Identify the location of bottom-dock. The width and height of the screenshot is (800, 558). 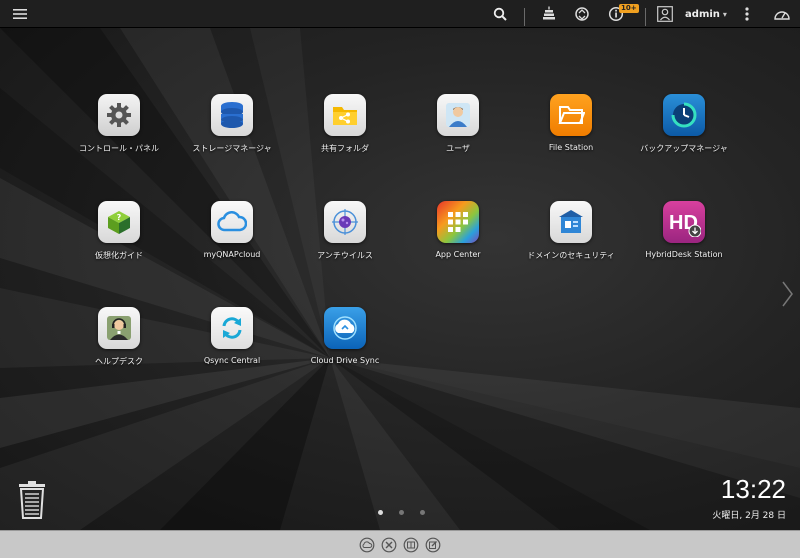
(400, 544).